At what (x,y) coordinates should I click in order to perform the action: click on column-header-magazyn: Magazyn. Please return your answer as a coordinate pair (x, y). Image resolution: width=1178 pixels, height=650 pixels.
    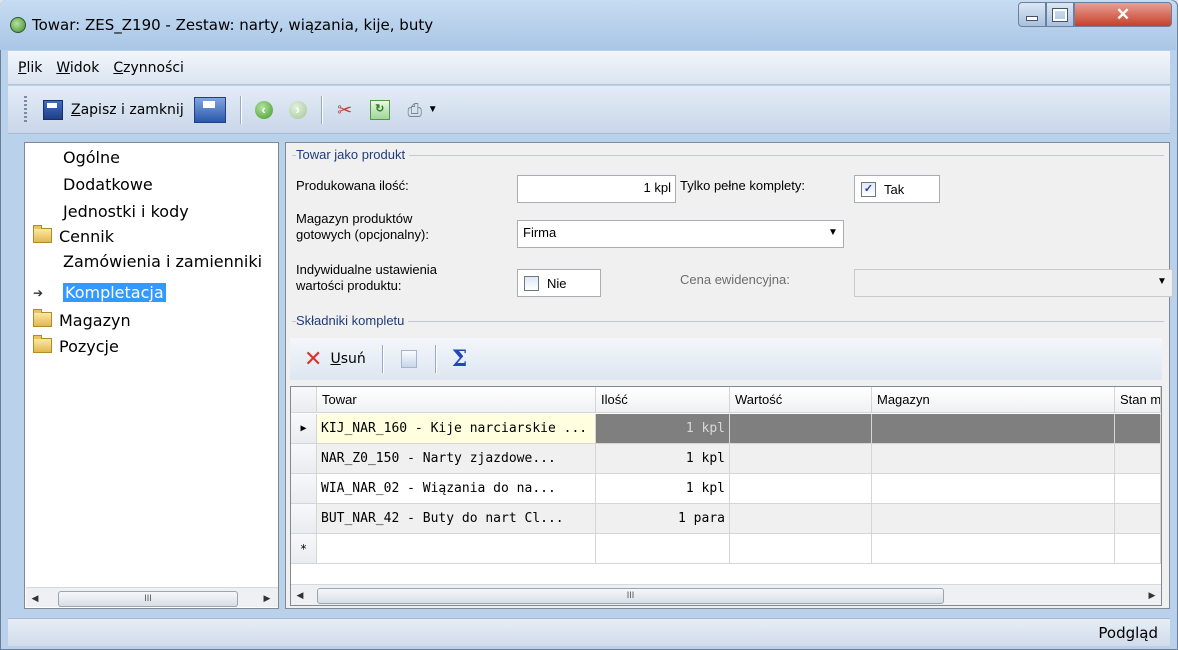
    Looking at the image, I should click on (993, 400).